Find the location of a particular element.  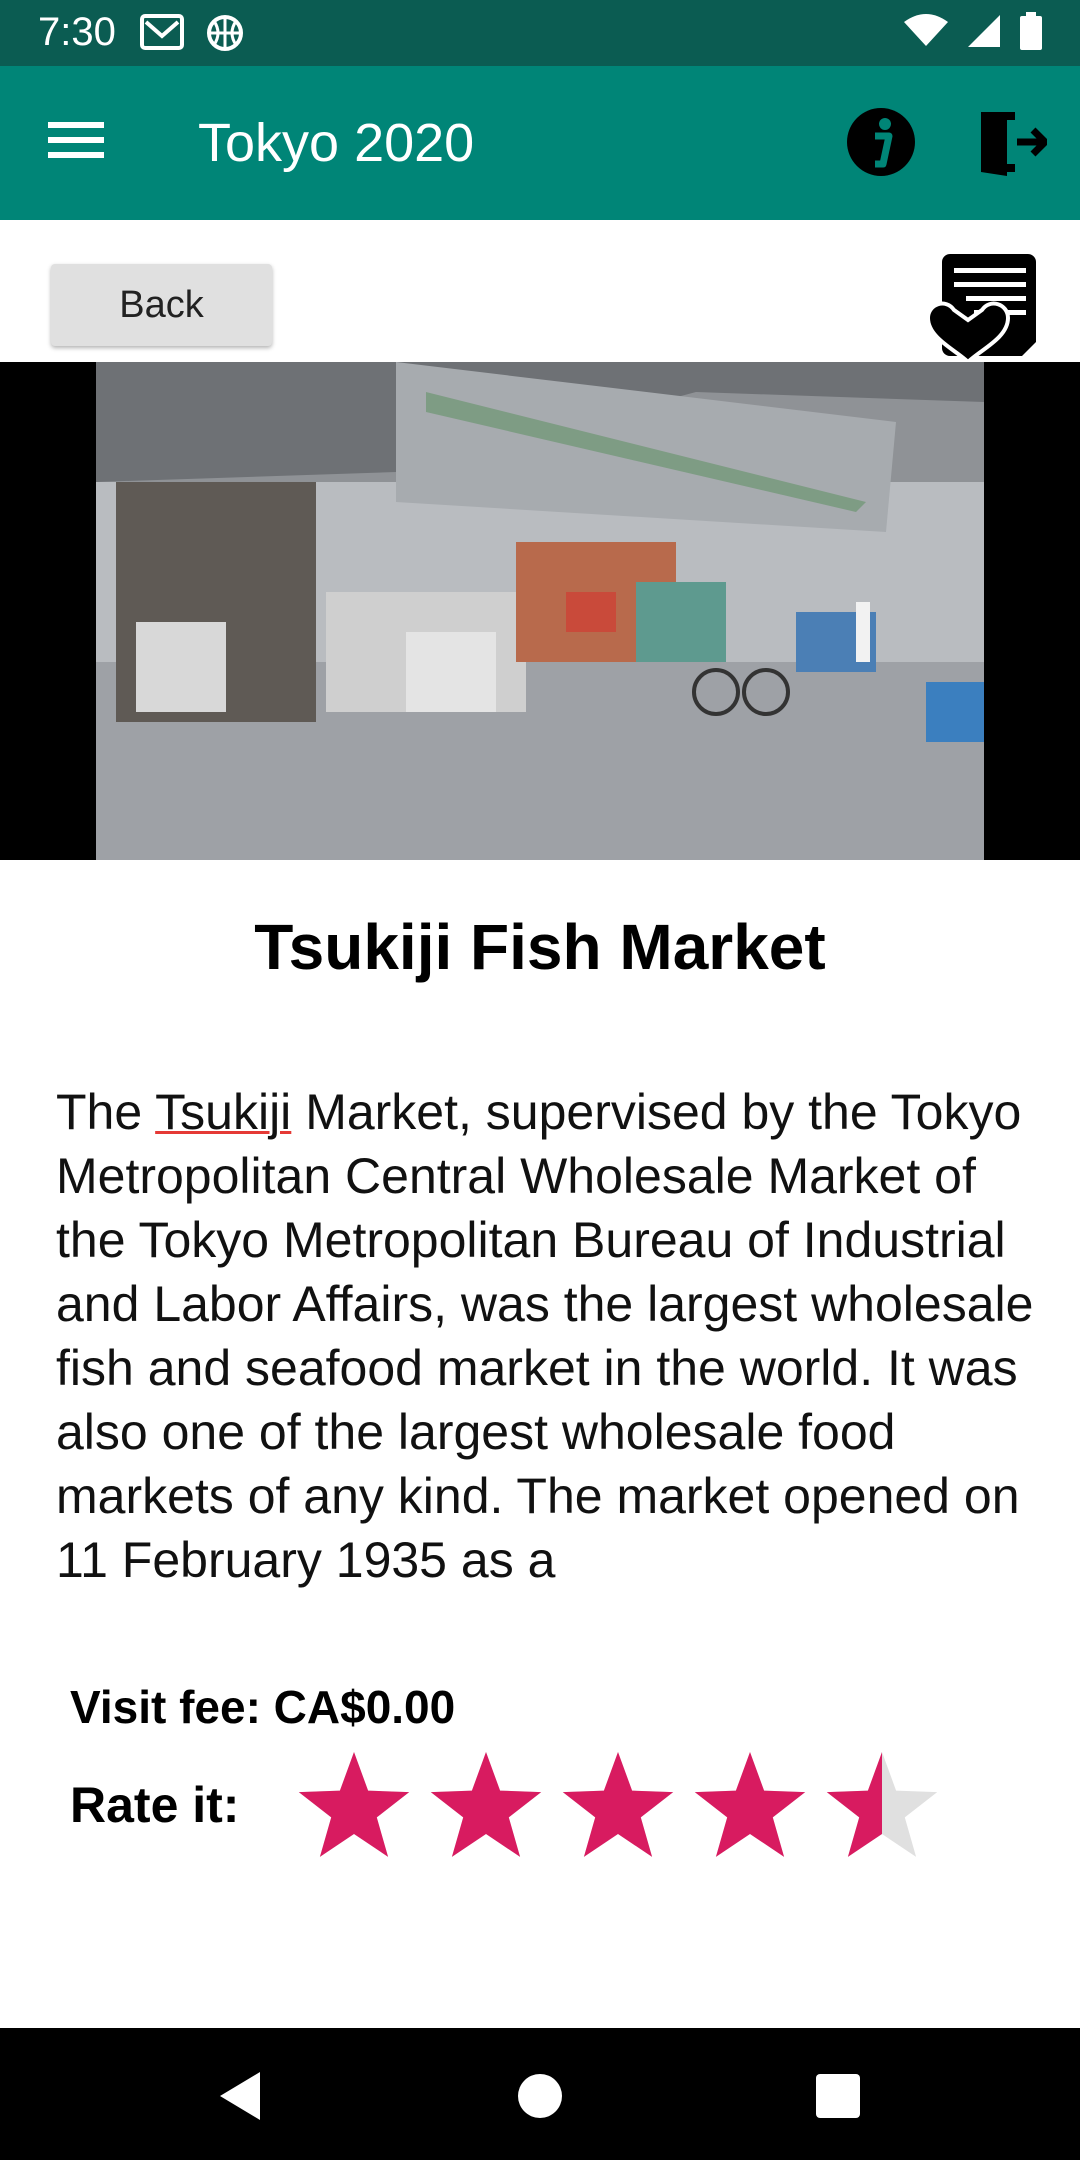

visit-fee: Visit fee: CA$0.00 is located at coordinates (263, 1707).